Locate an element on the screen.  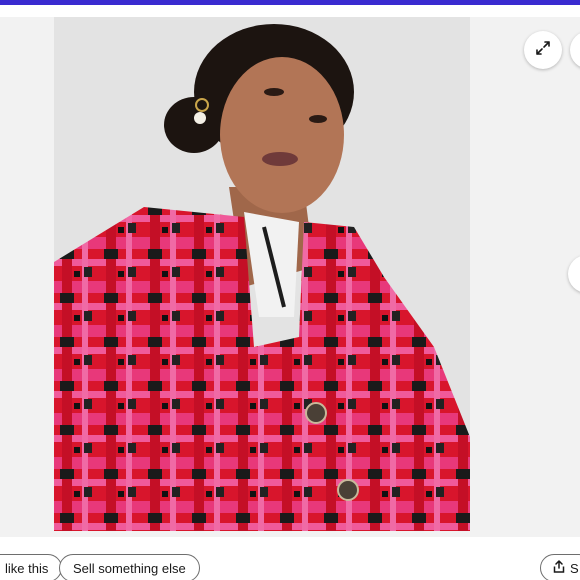
sell-something-else-button: Sell something else is located at coordinates (129, 567).